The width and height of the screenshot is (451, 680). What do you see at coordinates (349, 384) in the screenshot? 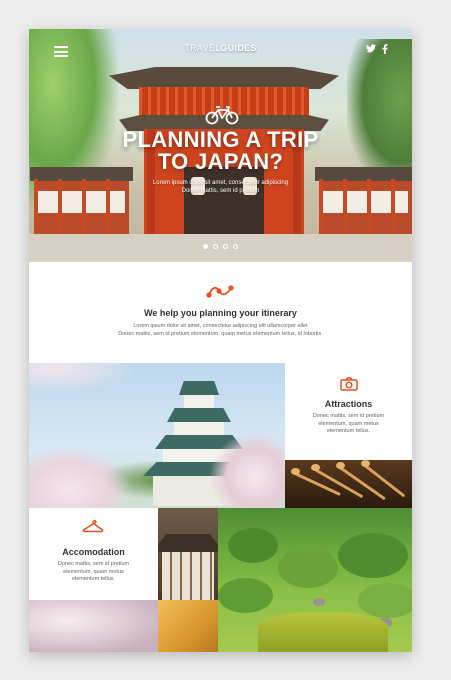
I see `camera-icon` at bounding box center [349, 384].